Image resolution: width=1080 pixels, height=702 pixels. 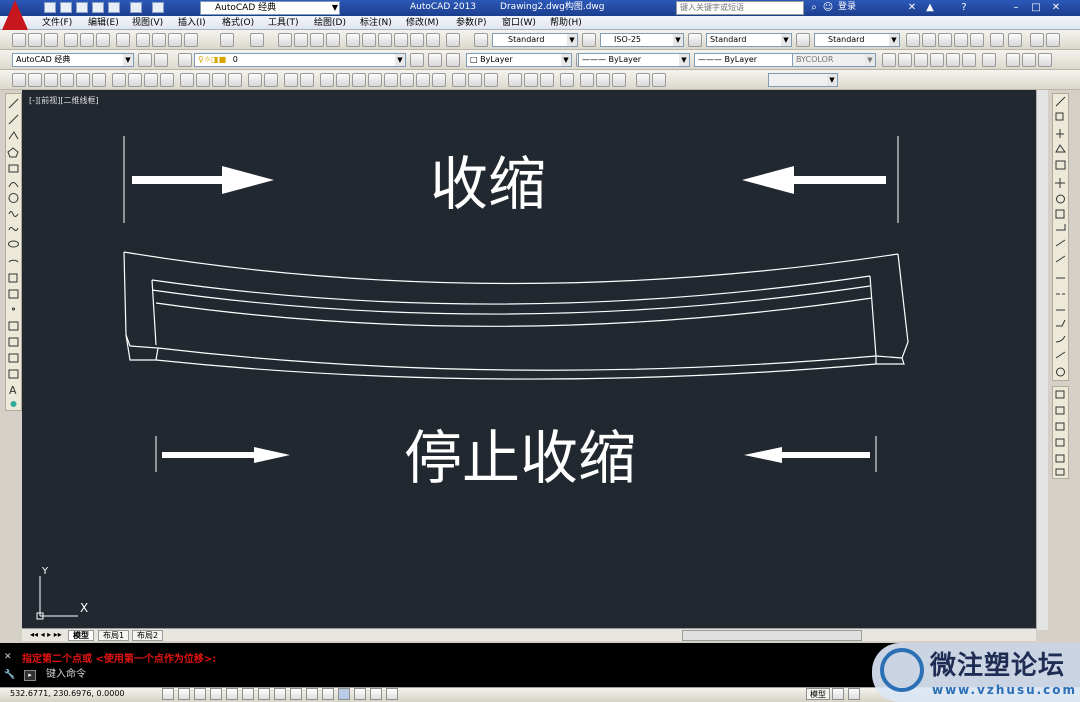 I want to click on ellipse-arc-icon, so click(x=13, y=261).